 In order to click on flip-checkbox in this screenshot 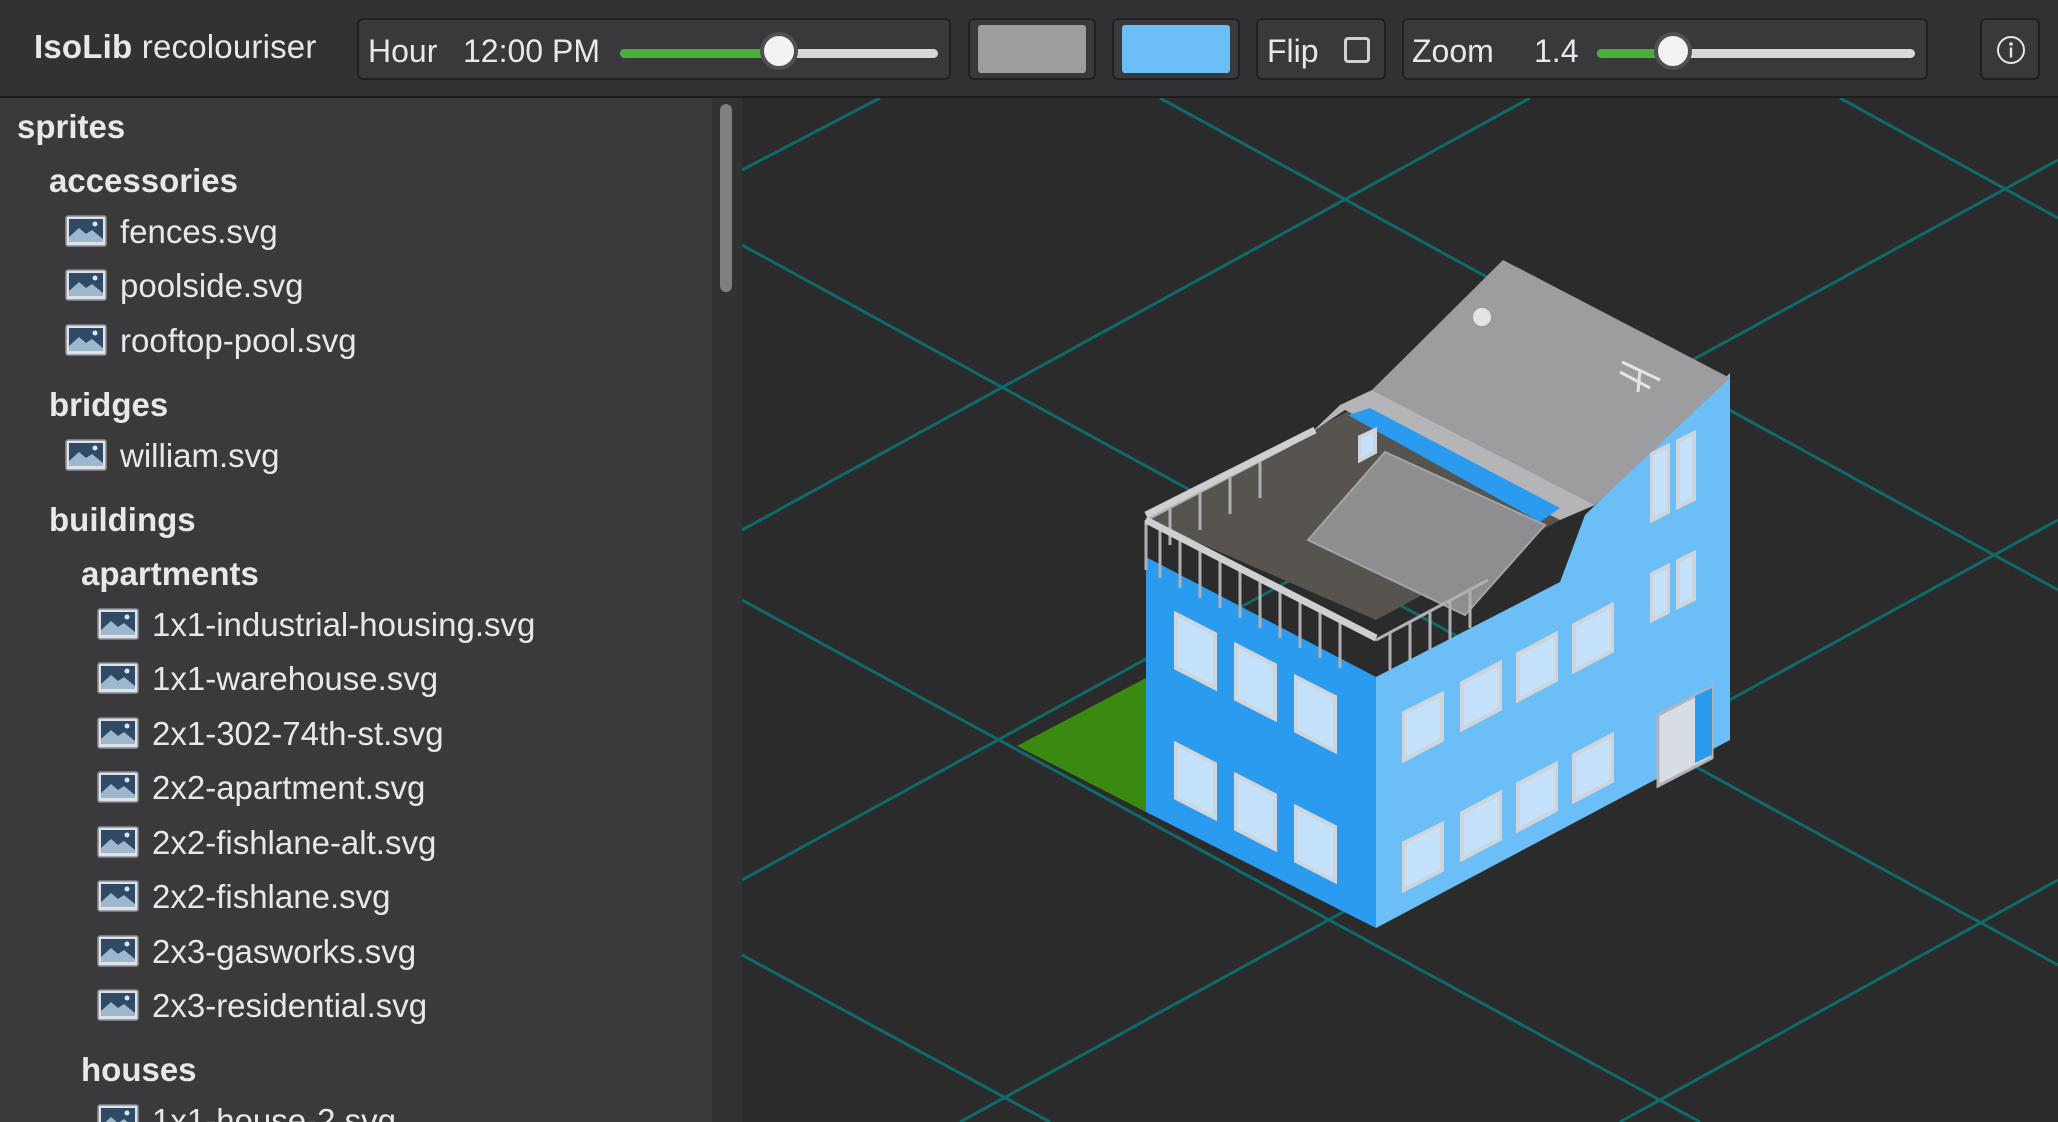, I will do `click(1357, 50)`.